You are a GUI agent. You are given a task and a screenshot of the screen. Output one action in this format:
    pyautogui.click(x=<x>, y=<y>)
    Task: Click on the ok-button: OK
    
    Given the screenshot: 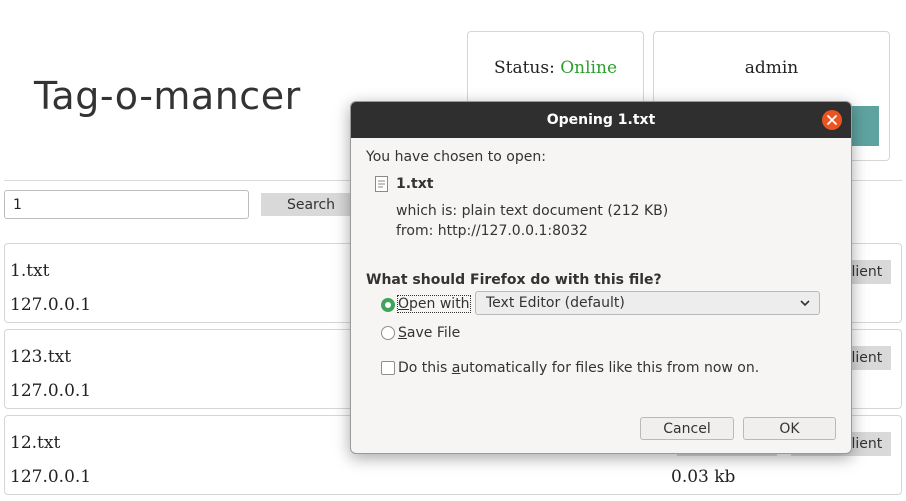 What is the action you would take?
    pyautogui.click(x=789, y=428)
    